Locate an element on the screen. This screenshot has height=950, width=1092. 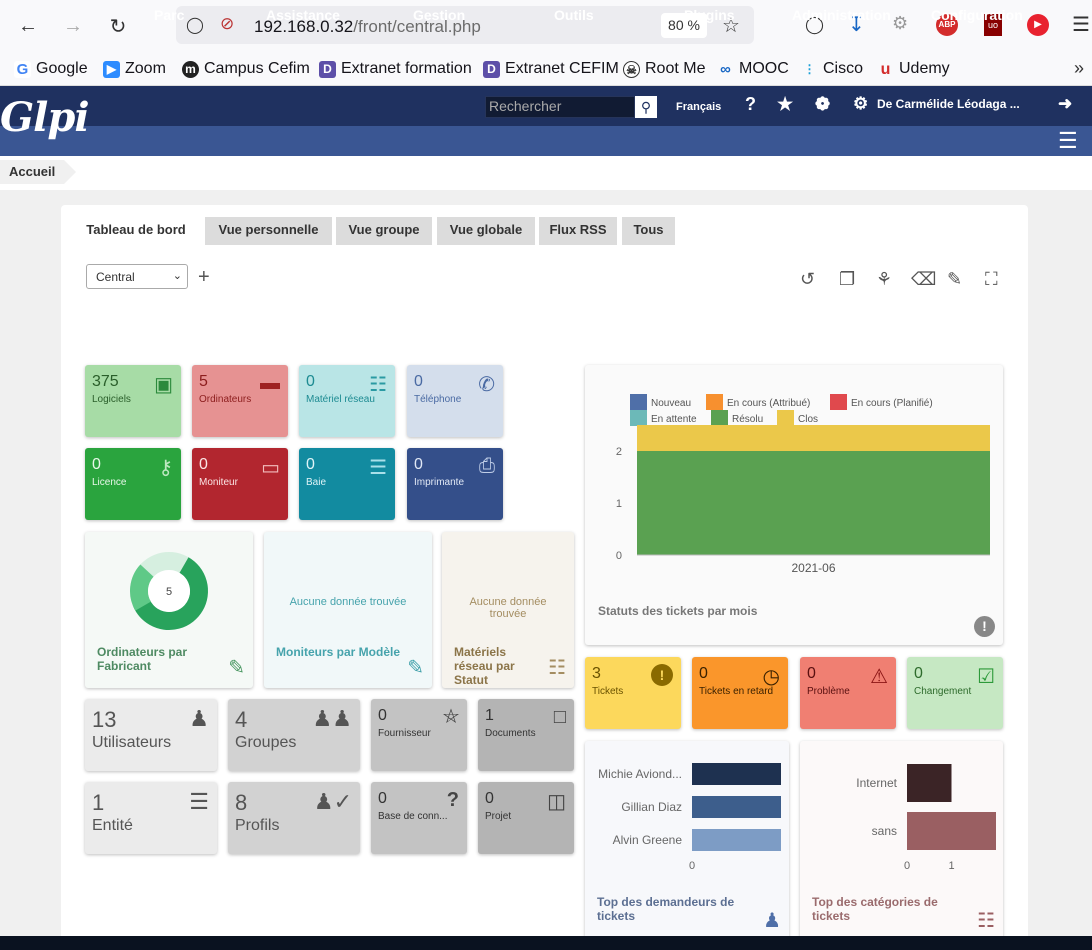
clone-icon: ❐ is located at coordinates (847, 279).